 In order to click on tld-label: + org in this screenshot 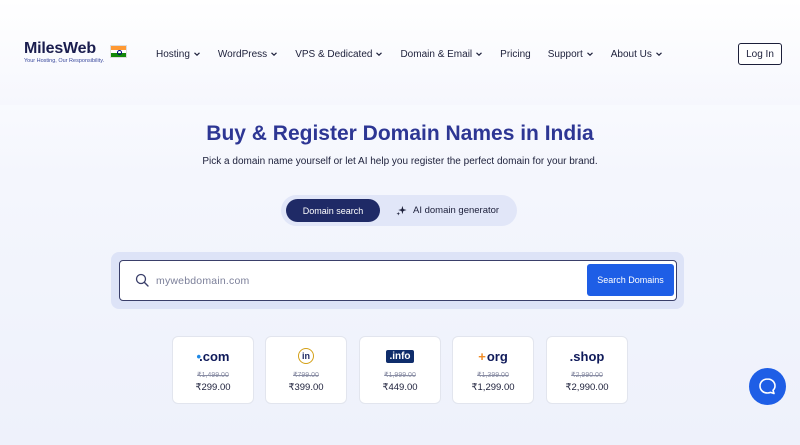, I will do `click(493, 356)`.